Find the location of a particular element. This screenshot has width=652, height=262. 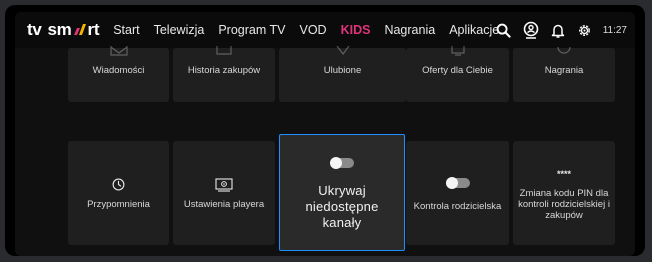

tile-label: Historia zakupów is located at coordinates (224, 70).